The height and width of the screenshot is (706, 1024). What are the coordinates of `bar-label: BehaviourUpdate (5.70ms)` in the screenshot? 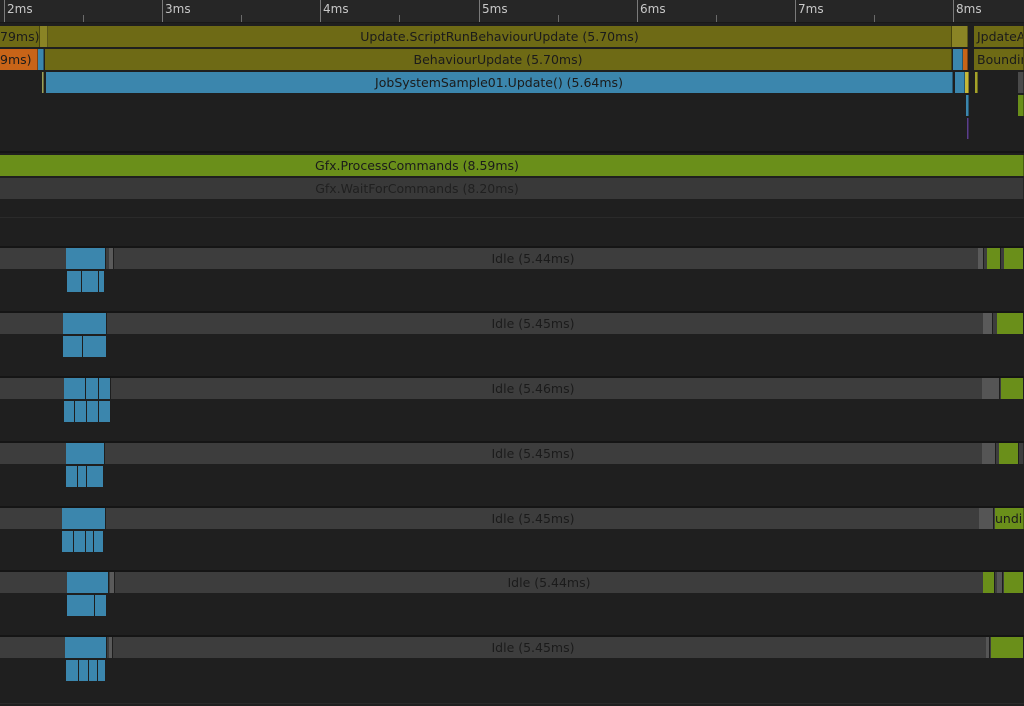 It's located at (498, 59).